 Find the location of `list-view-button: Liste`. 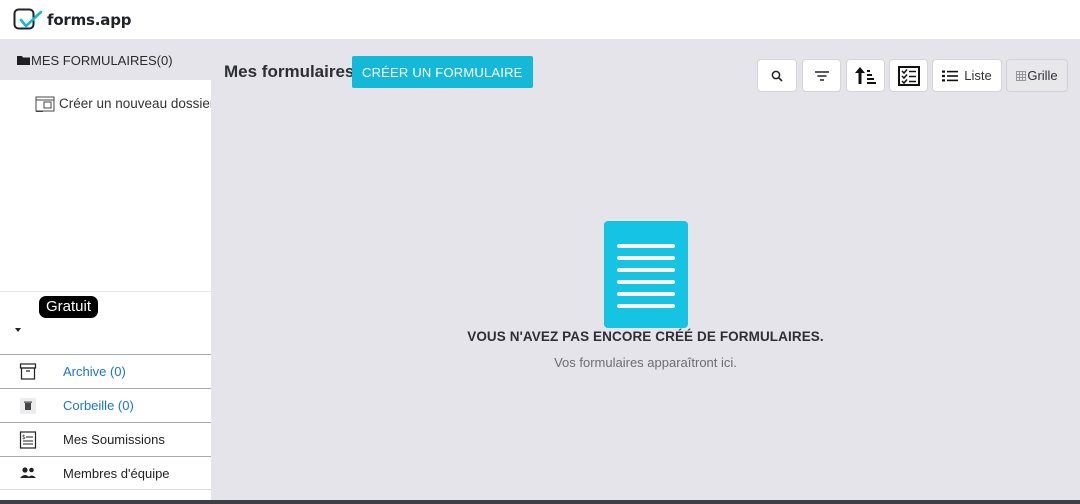

list-view-button: Liste is located at coordinates (967, 75).